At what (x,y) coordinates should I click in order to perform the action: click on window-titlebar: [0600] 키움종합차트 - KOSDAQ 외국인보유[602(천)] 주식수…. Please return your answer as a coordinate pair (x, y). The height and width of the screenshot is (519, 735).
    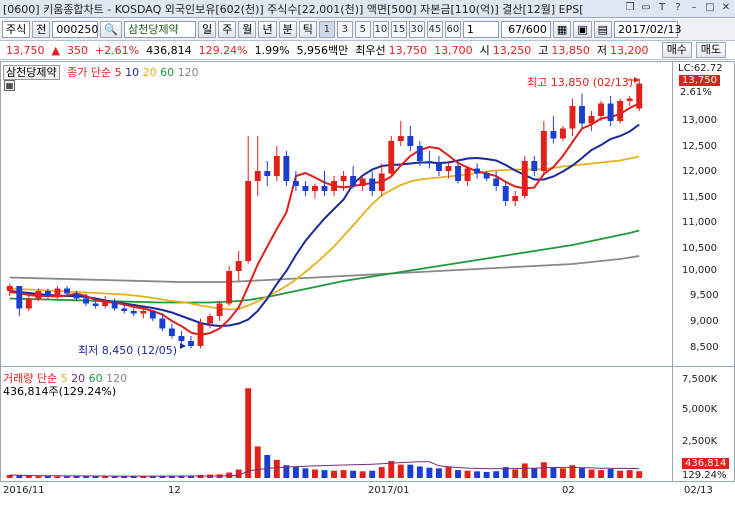
    Looking at the image, I should click on (367, 9).